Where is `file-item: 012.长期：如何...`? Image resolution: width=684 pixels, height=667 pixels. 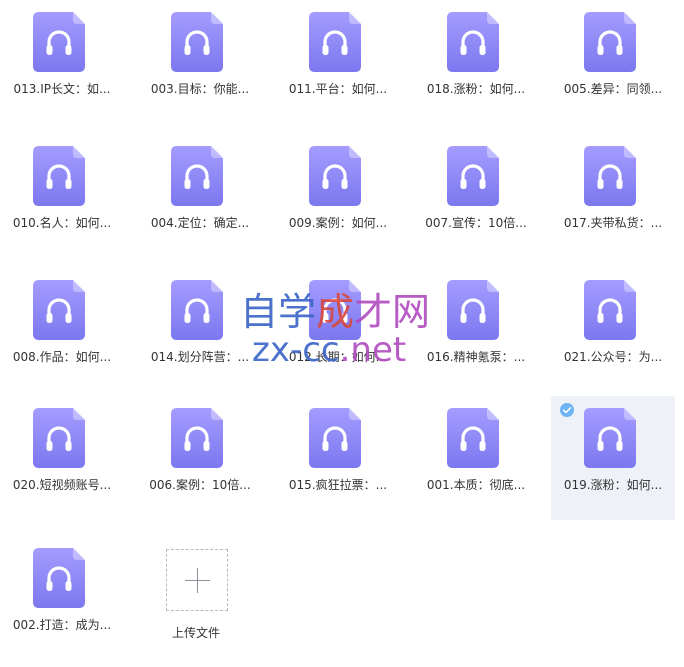 file-item: 012.长期：如何... is located at coordinates (338, 330).